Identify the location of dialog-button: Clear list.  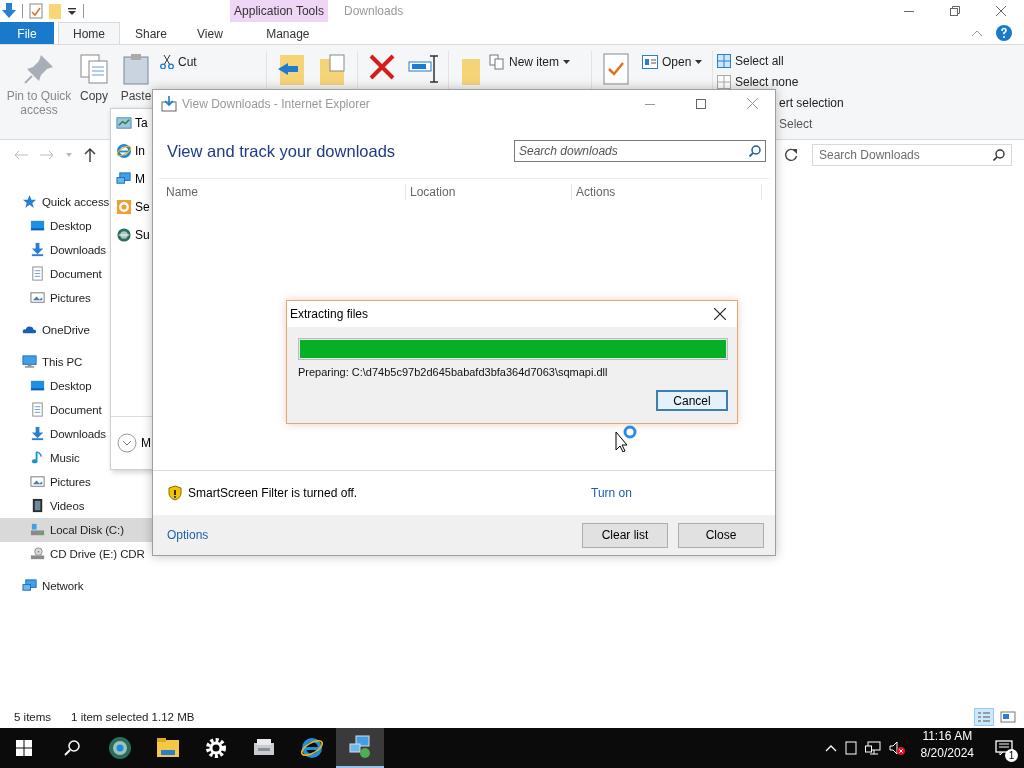
(625, 535).